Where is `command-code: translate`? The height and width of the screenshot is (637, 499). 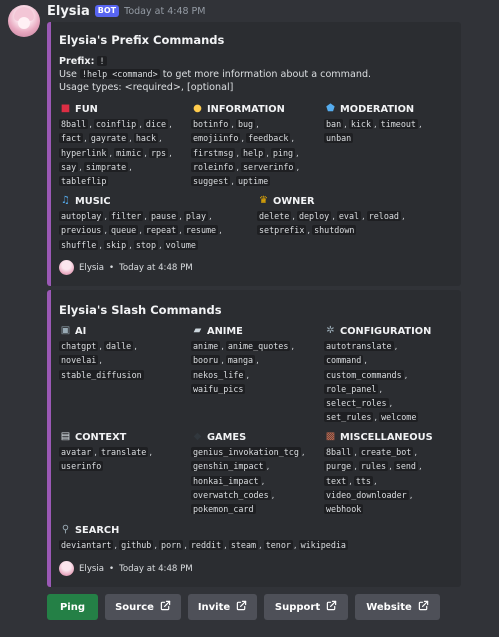 command-code: translate is located at coordinates (123, 452).